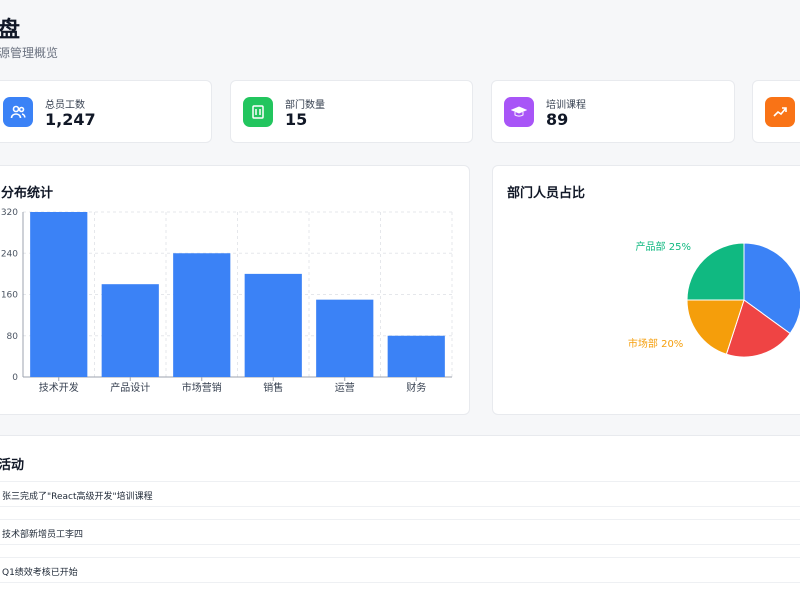  What do you see at coordinates (655, 343) in the screenshot?
I see `pie-label: 市场部 20%` at bounding box center [655, 343].